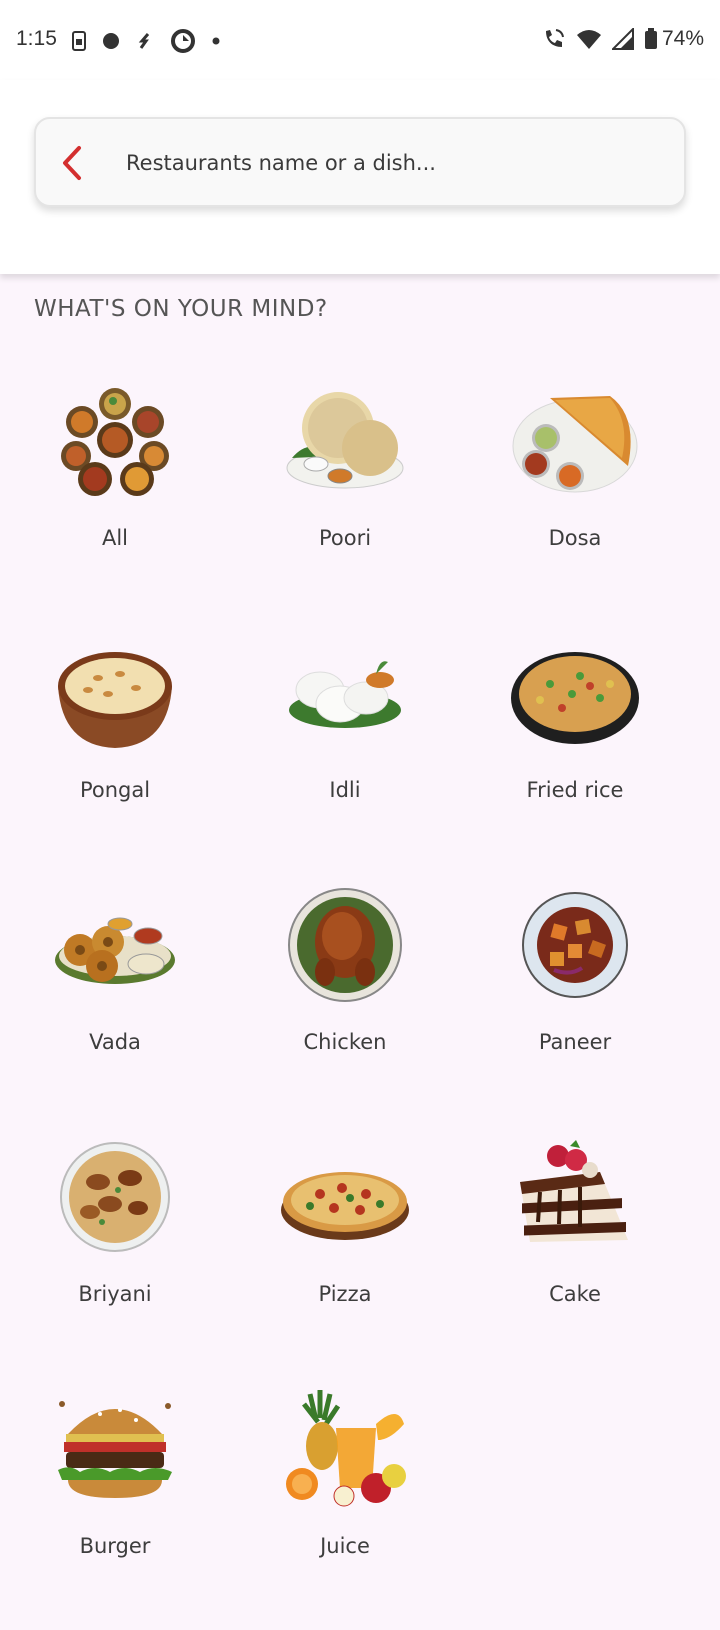  Describe the element at coordinates (79, 41) in the screenshot. I see `sim-icon` at that location.